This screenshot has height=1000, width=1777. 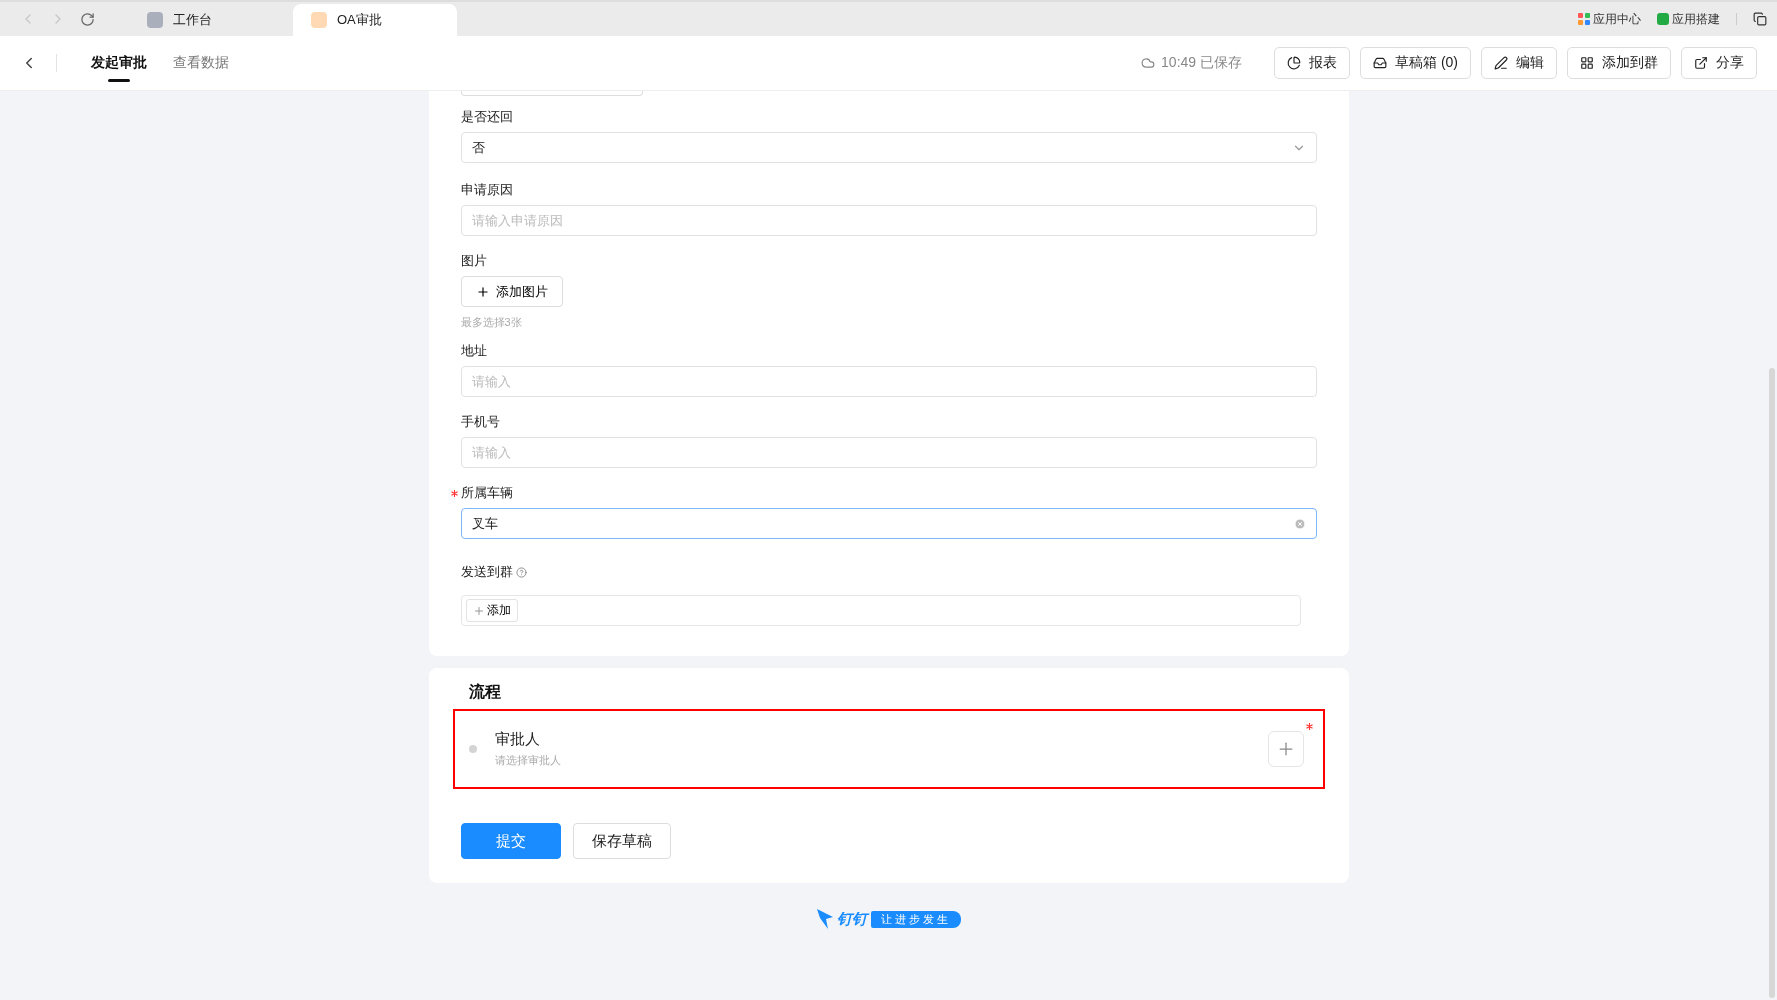 What do you see at coordinates (1688, 19) in the screenshot?
I see `app-link: 应用搭建` at bounding box center [1688, 19].